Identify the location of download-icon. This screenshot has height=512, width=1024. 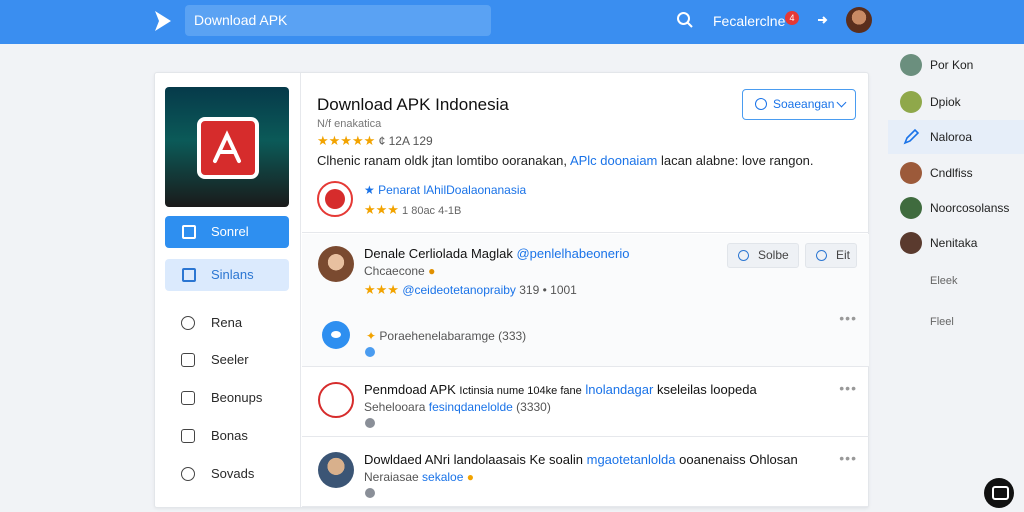
(189, 232).